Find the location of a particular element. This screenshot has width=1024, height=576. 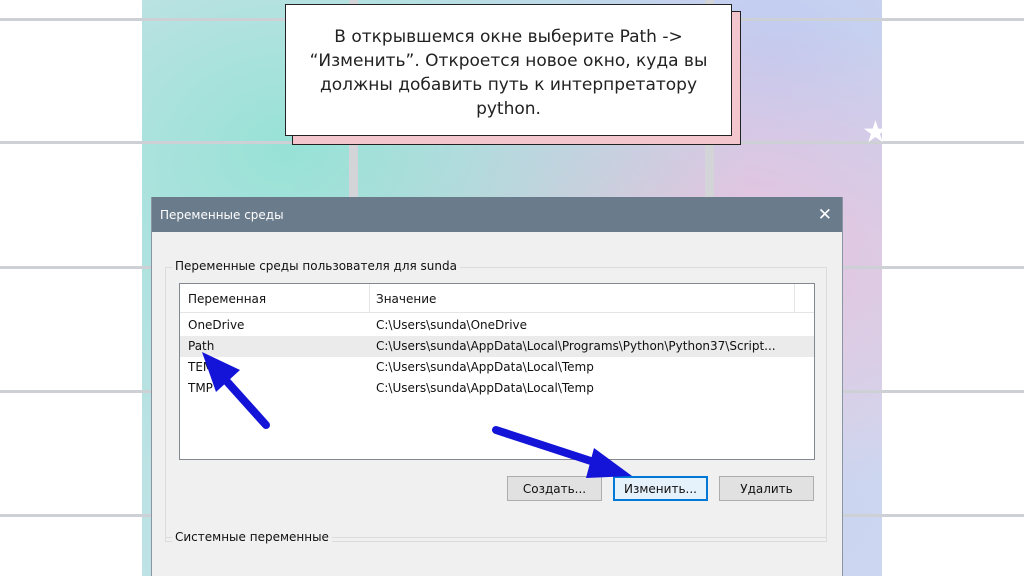

annotation-arrows is located at coordinates (417, 415).